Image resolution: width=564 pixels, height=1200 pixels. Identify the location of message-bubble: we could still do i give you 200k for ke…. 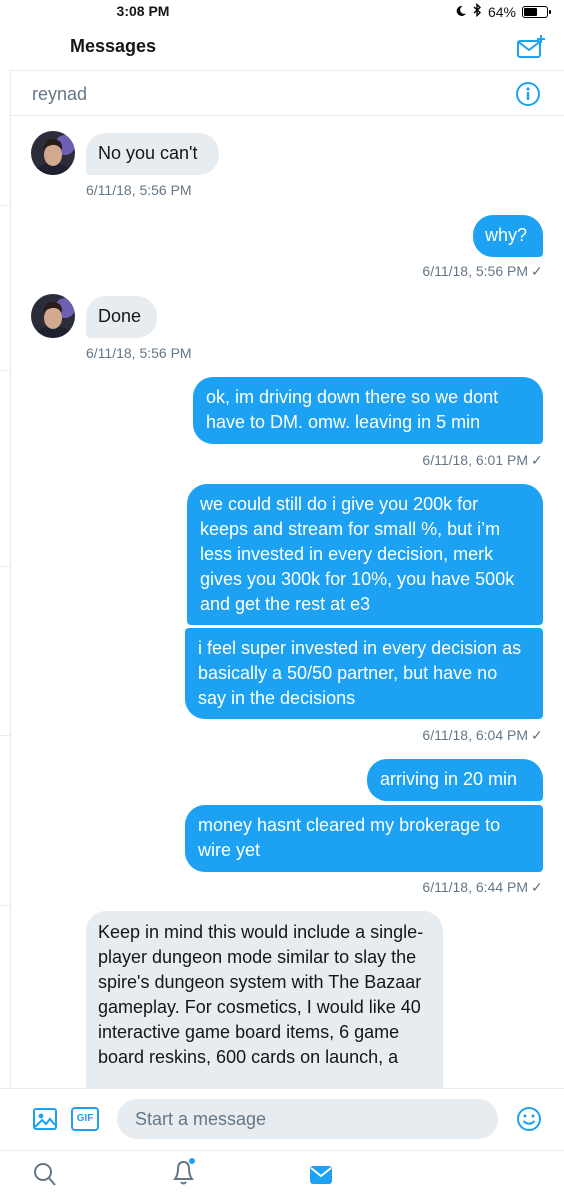
(365, 554).